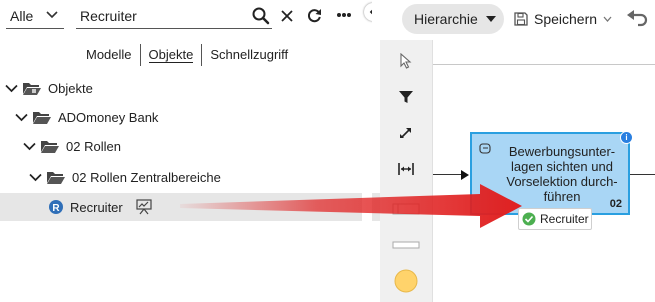  Describe the element at coordinates (287, 16) in the screenshot. I see `clear-search-icon` at that location.